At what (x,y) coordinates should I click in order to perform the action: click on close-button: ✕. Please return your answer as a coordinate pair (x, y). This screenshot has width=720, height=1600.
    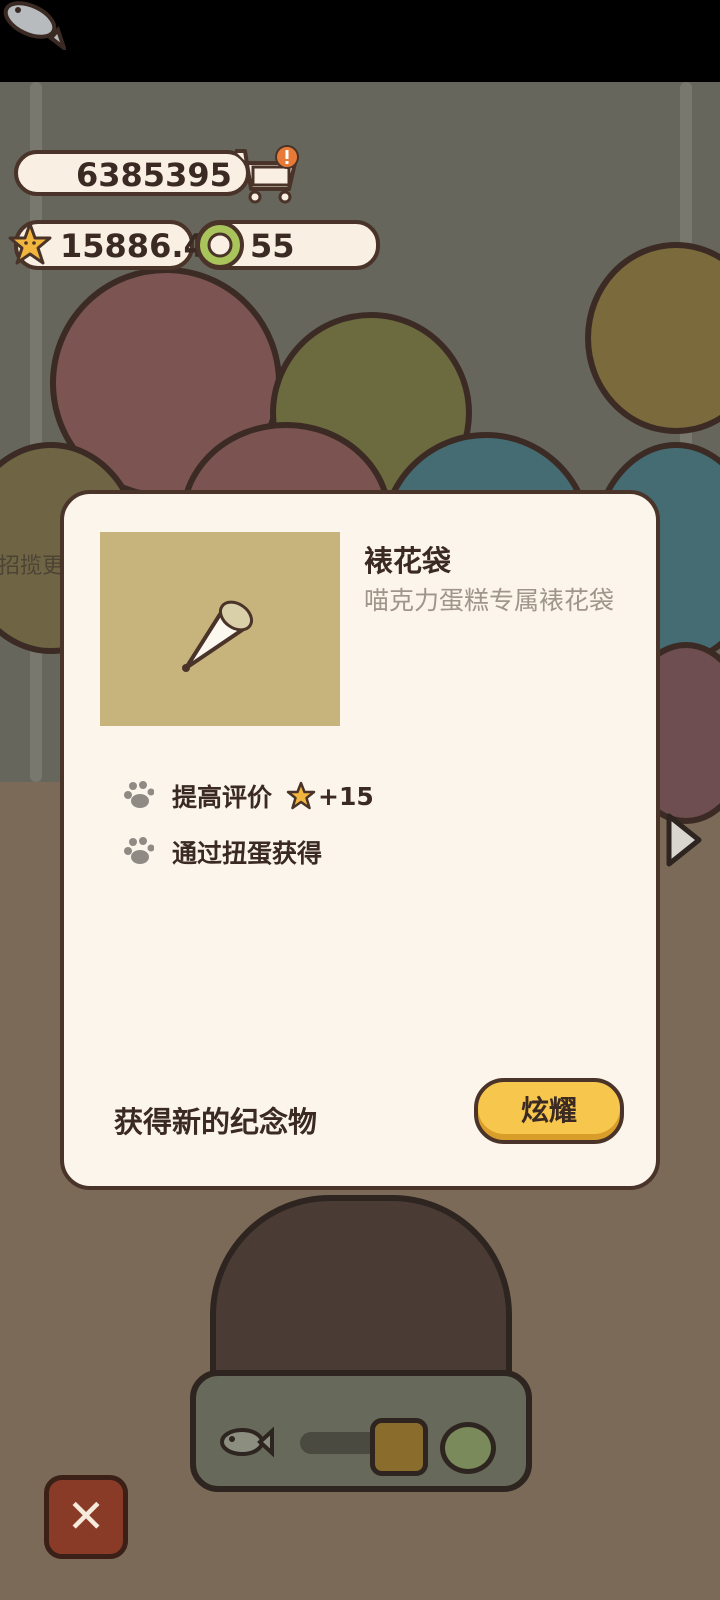
    Looking at the image, I should click on (86, 1517).